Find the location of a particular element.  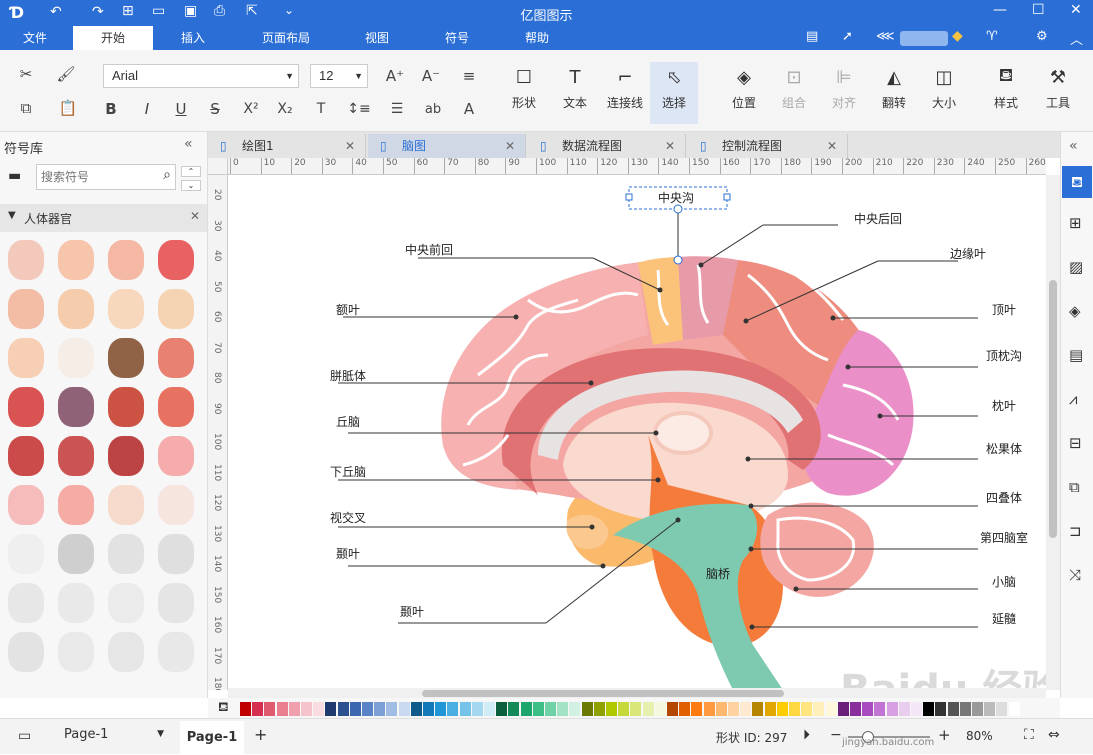

collapse-ribbon-icon: ︿ is located at coordinates (1076, 38).